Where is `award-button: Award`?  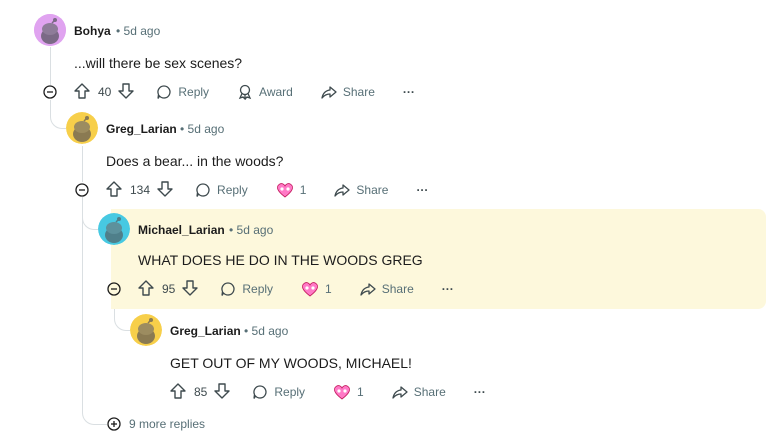
award-button: Award is located at coordinates (265, 92).